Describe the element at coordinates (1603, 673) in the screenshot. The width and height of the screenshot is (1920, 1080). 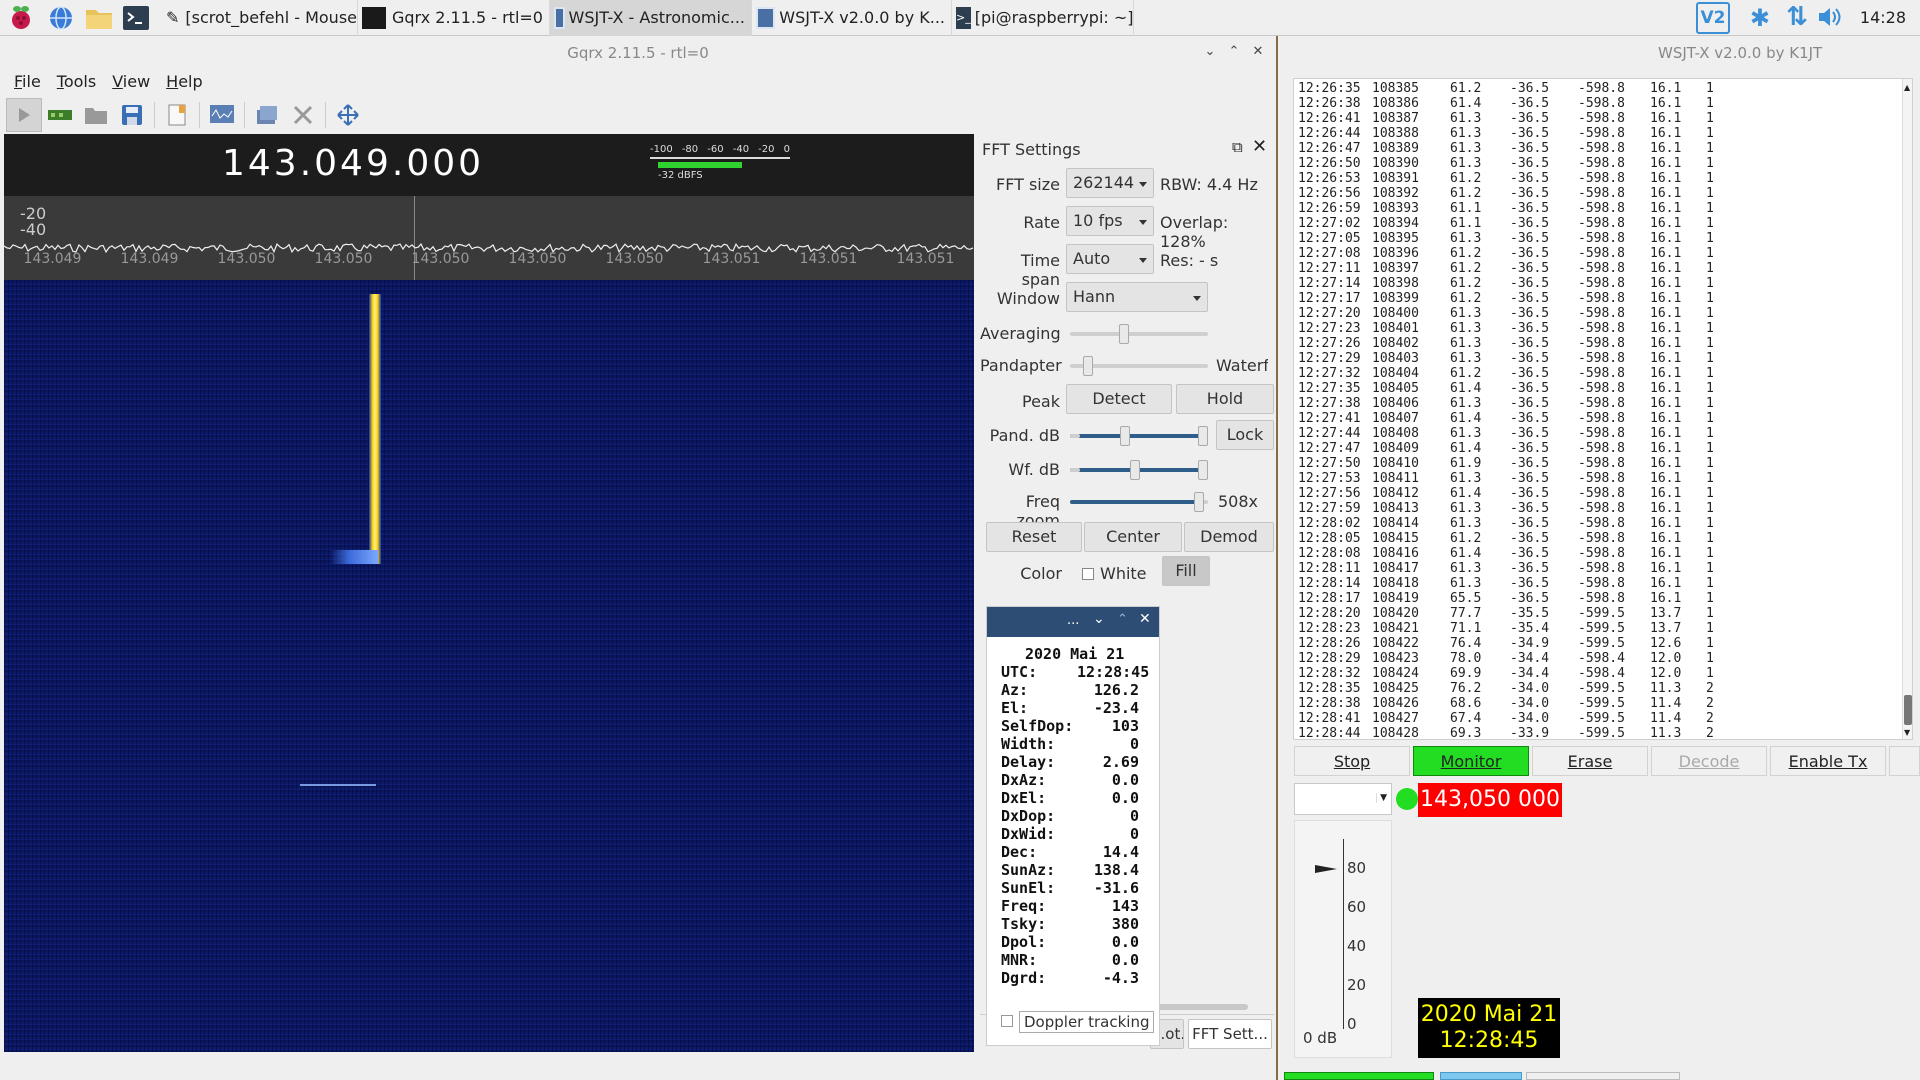
I see `log-row: 12:28:32 108424 69.9 -34.4 -598.4 12.0 1` at that location.